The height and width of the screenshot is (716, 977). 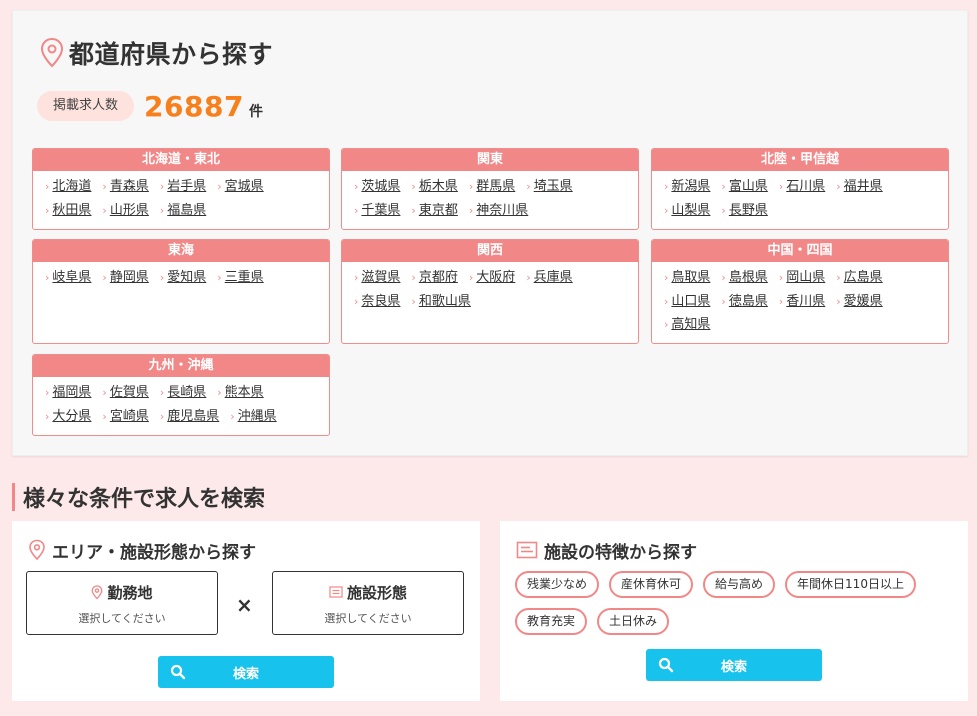 I want to click on prefecture-name: 秋田県, so click(x=71, y=211).